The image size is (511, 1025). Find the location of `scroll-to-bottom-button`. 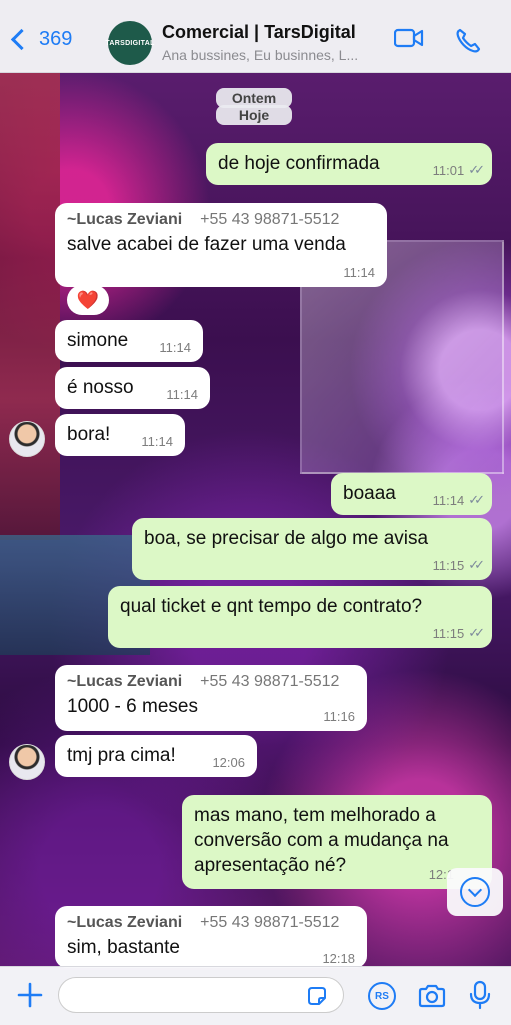

scroll-to-bottom-button is located at coordinates (475, 892).